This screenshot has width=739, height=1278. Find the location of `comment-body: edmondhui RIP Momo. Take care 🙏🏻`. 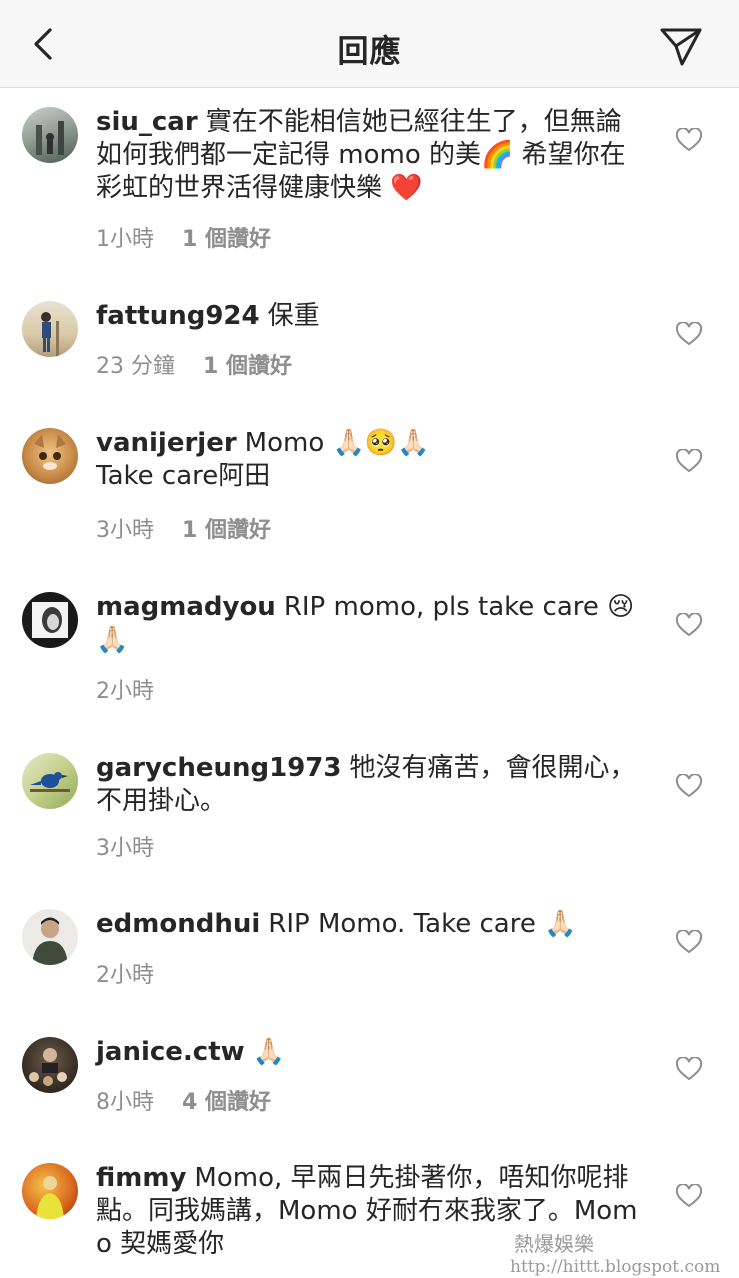

comment-body: edmondhui RIP Momo. Take care 🙏🏻 is located at coordinates (368, 924).